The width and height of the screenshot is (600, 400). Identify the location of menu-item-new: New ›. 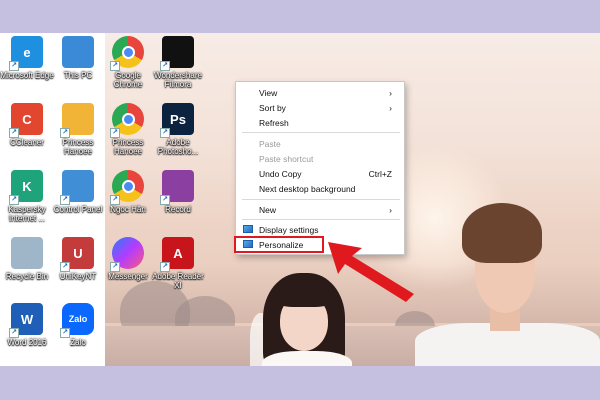
(320, 209).